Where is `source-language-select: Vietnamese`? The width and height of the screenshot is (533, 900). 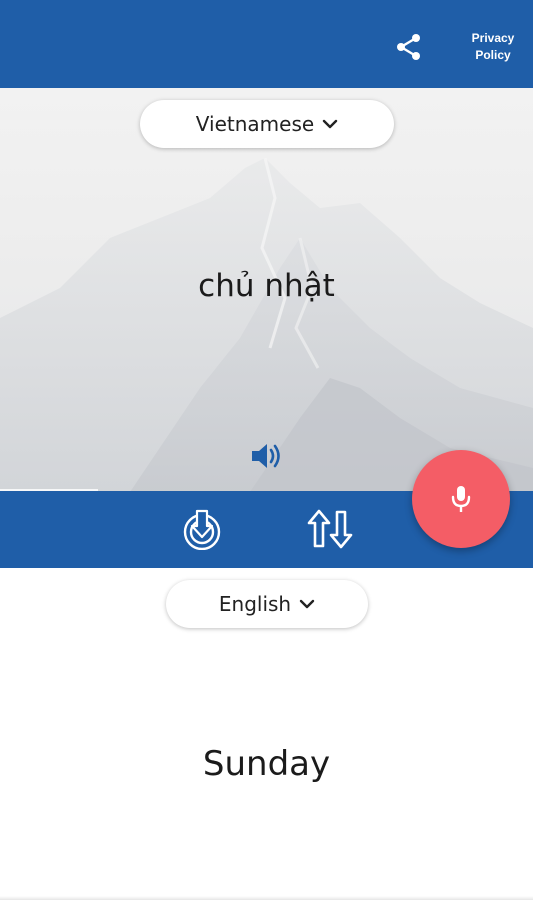 source-language-select: Vietnamese is located at coordinates (267, 124).